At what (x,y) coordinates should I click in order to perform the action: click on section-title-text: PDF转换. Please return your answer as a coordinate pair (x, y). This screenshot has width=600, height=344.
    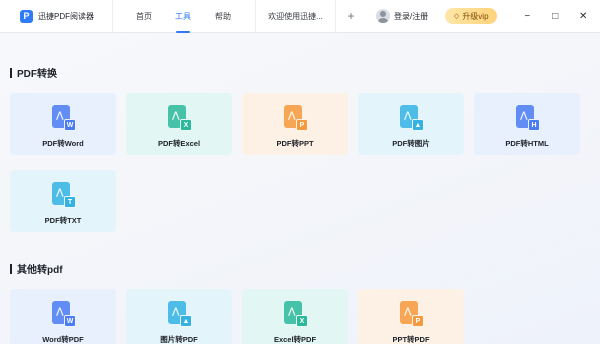
    Looking at the image, I should click on (37, 74).